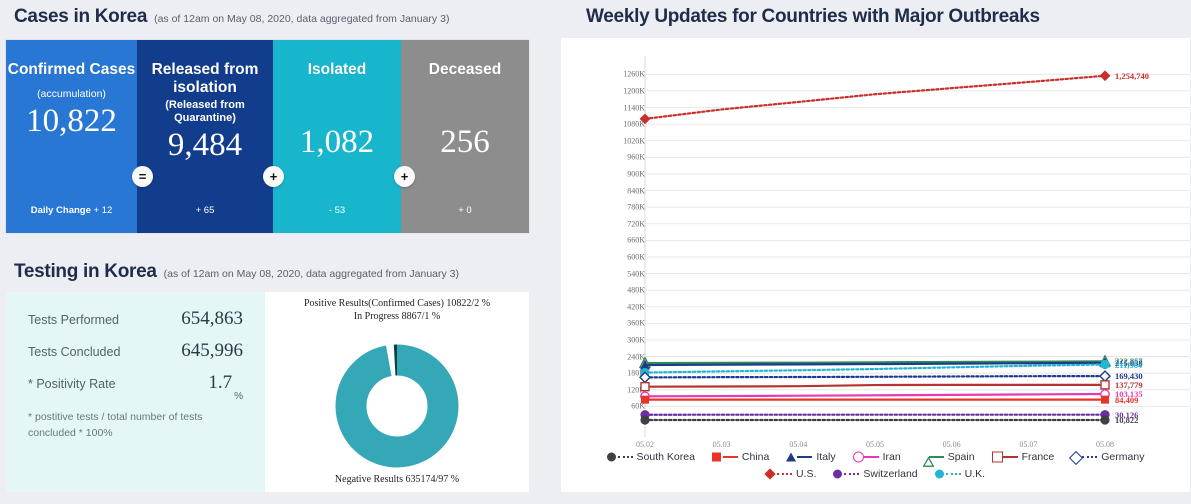 This screenshot has width=1191, height=504. I want to click on table-row: * Positivity Rate 1.7 %, so click(135, 388).